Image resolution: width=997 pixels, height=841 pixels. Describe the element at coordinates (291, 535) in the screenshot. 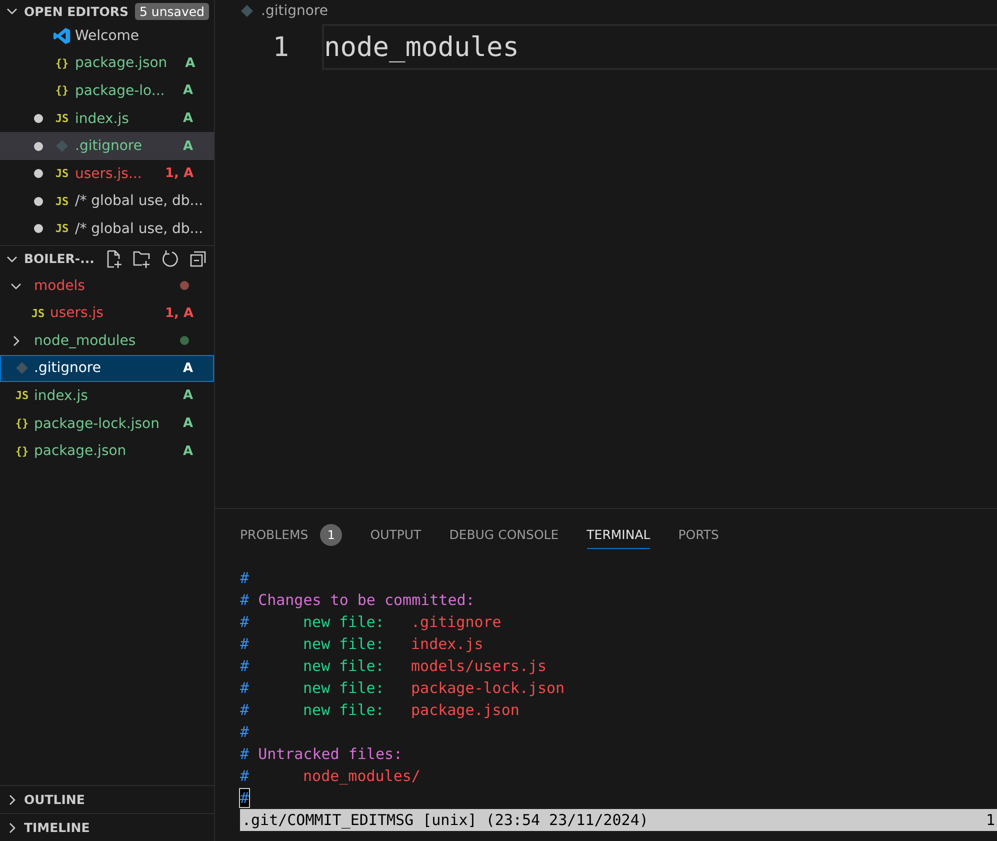

I see `panel-tab: PROBLEMS 1` at that location.